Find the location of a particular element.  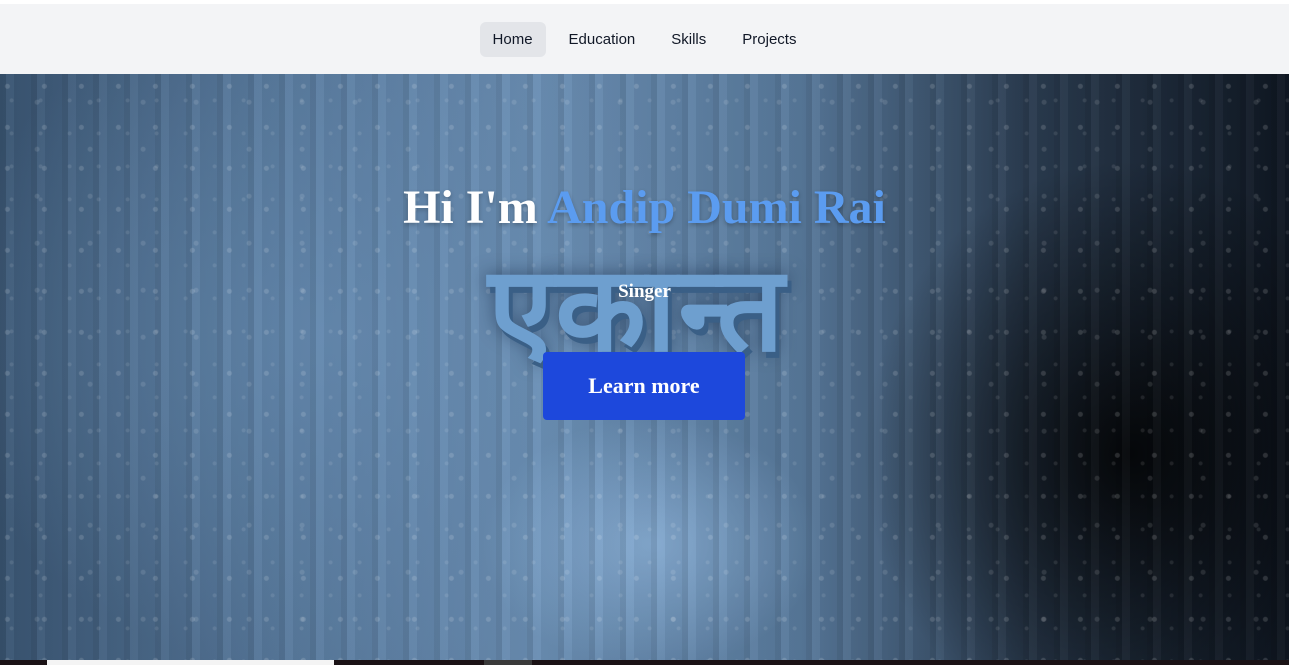

hero-greeting: Hi I'm is located at coordinates (470, 207).